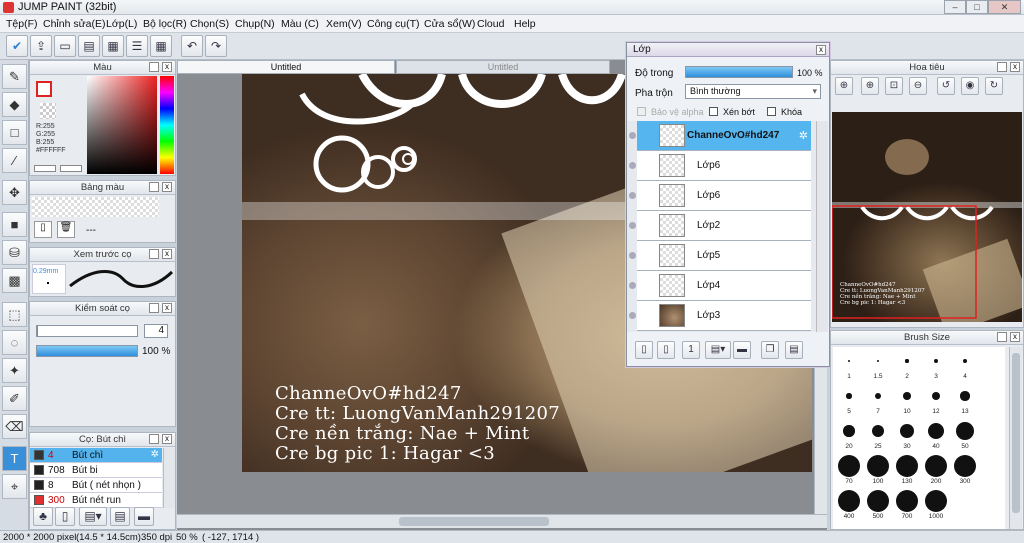 The image size is (1024, 543). Describe the element at coordinates (96, 470) in the screenshot. I see `brush-list-item: 708 Bút bi` at that location.